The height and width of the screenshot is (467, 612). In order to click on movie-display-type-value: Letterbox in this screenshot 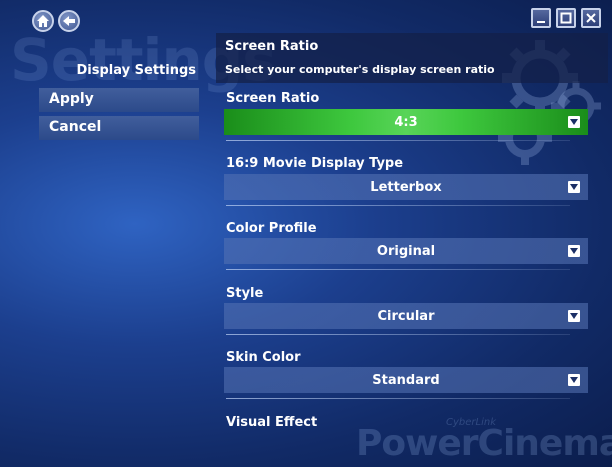, I will do `click(406, 187)`.